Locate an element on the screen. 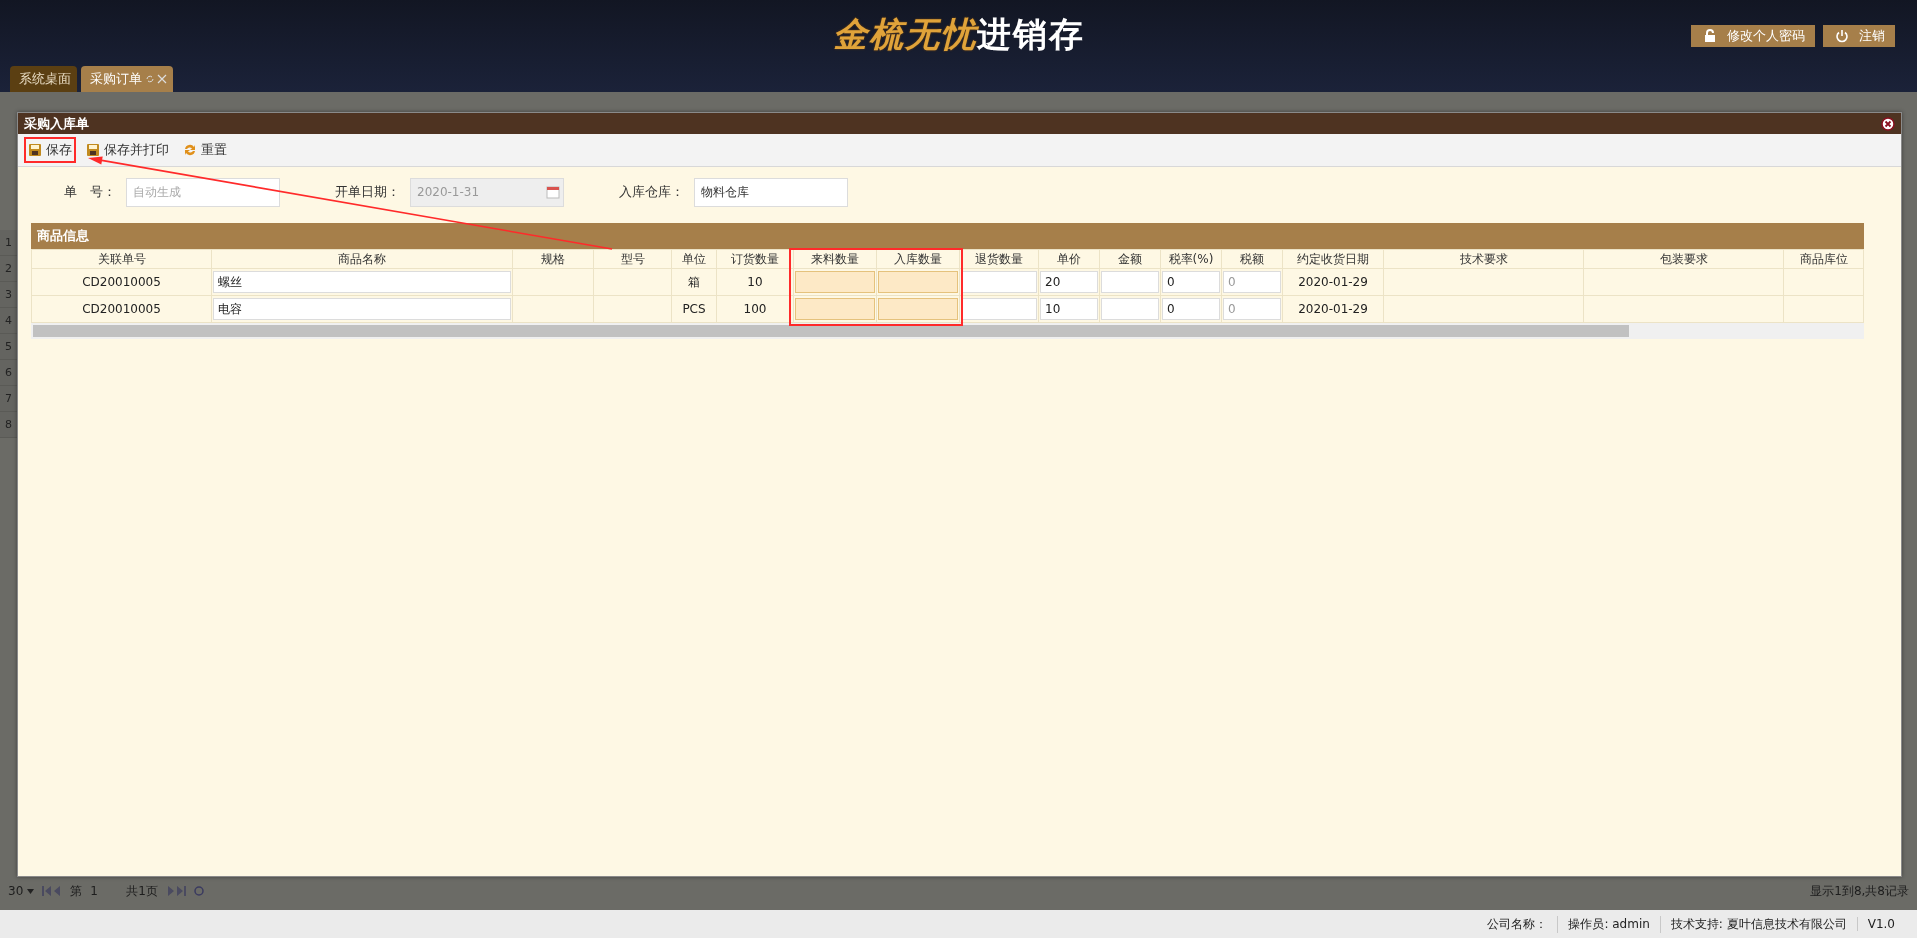  input-field: 20 is located at coordinates (1069, 282).